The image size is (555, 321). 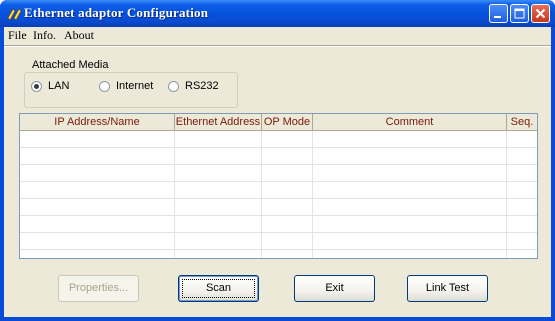 I want to click on window-title: Ethernet adaptor Configuration, so click(x=116, y=12).